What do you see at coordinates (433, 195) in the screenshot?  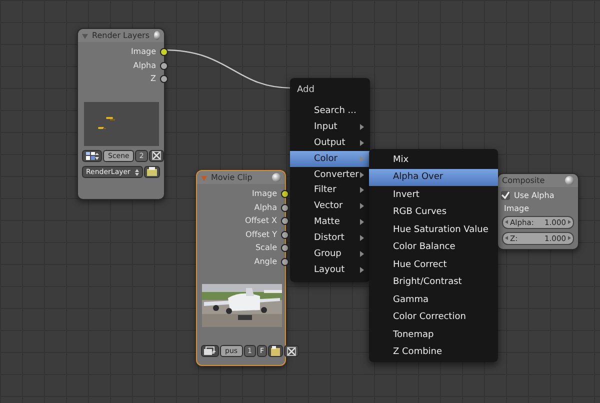 I see `menu-item: Invert` at bounding box center [433, 195].